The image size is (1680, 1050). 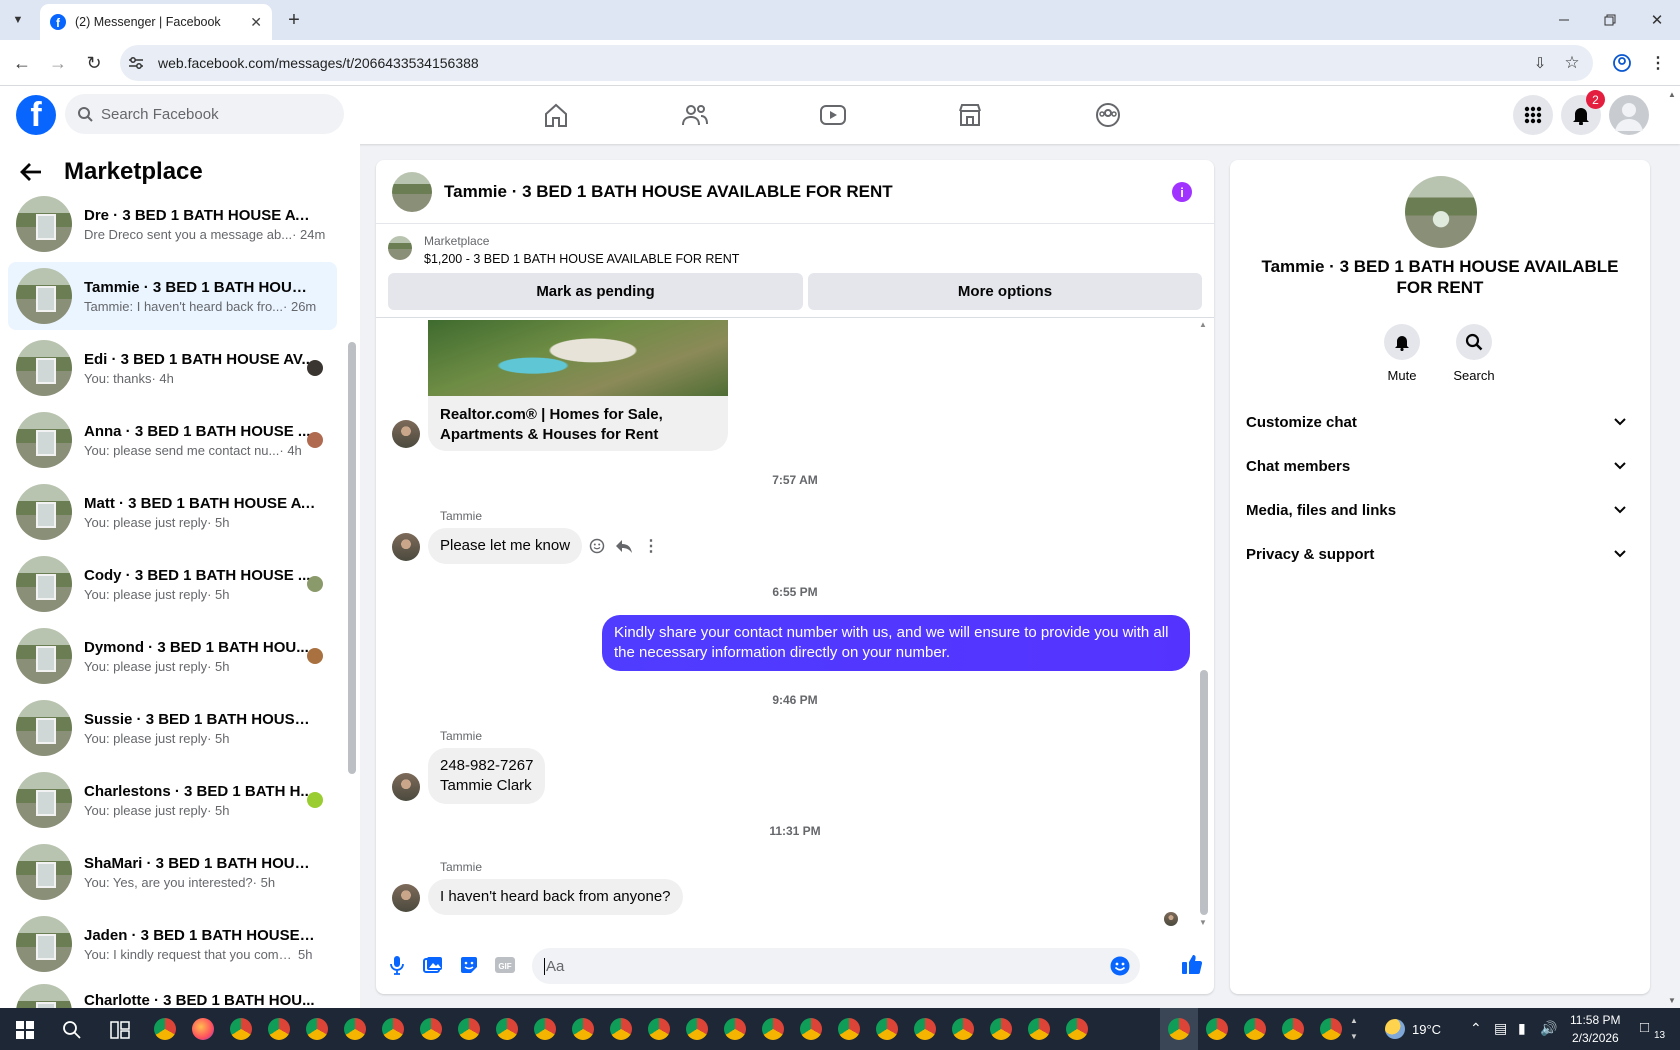 I want to click on gif-icon: GIF, so click(x=505, y=965).